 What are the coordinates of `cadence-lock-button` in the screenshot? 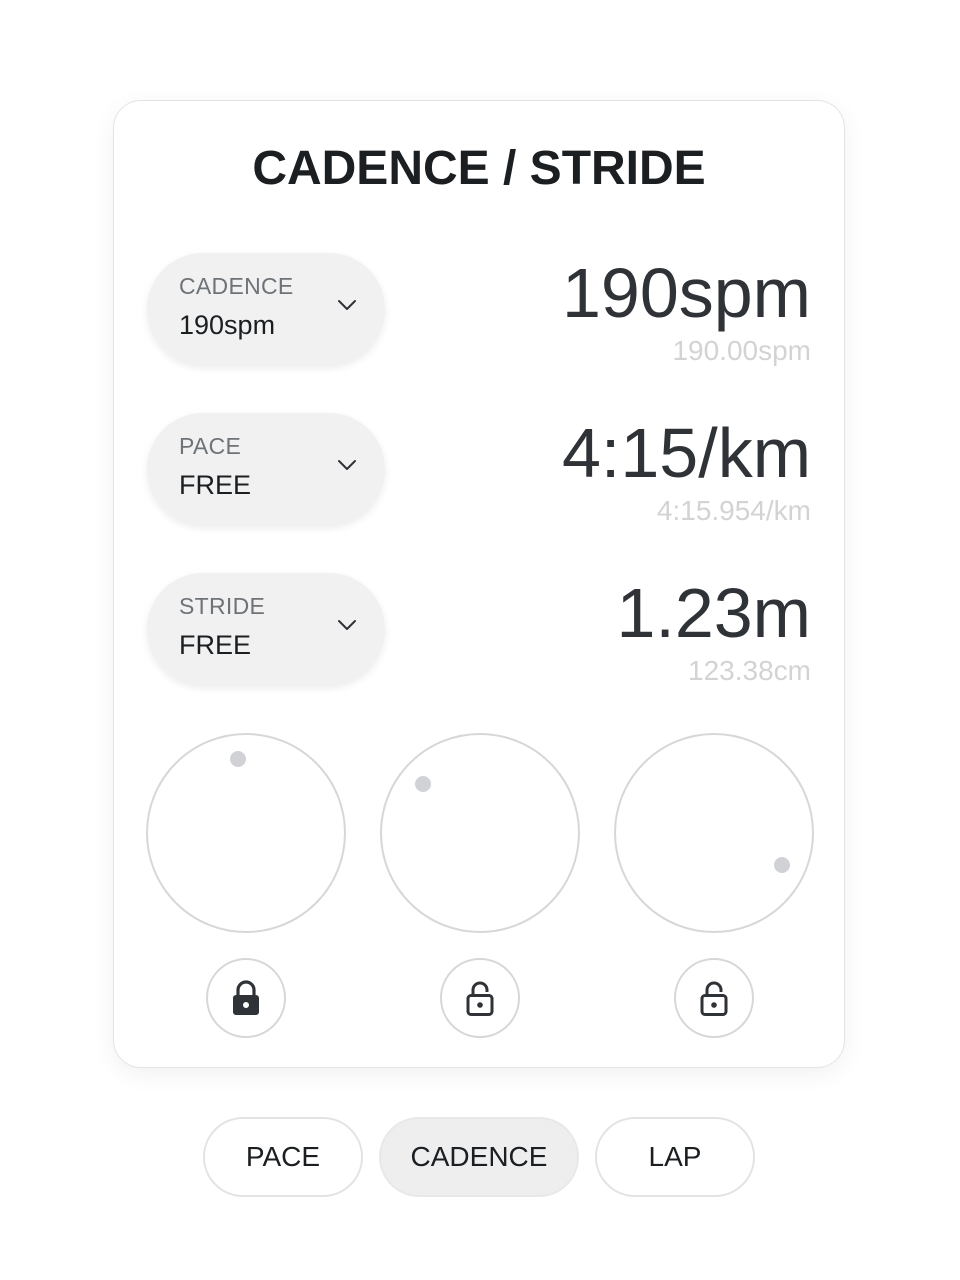 It's located at (246, 998).